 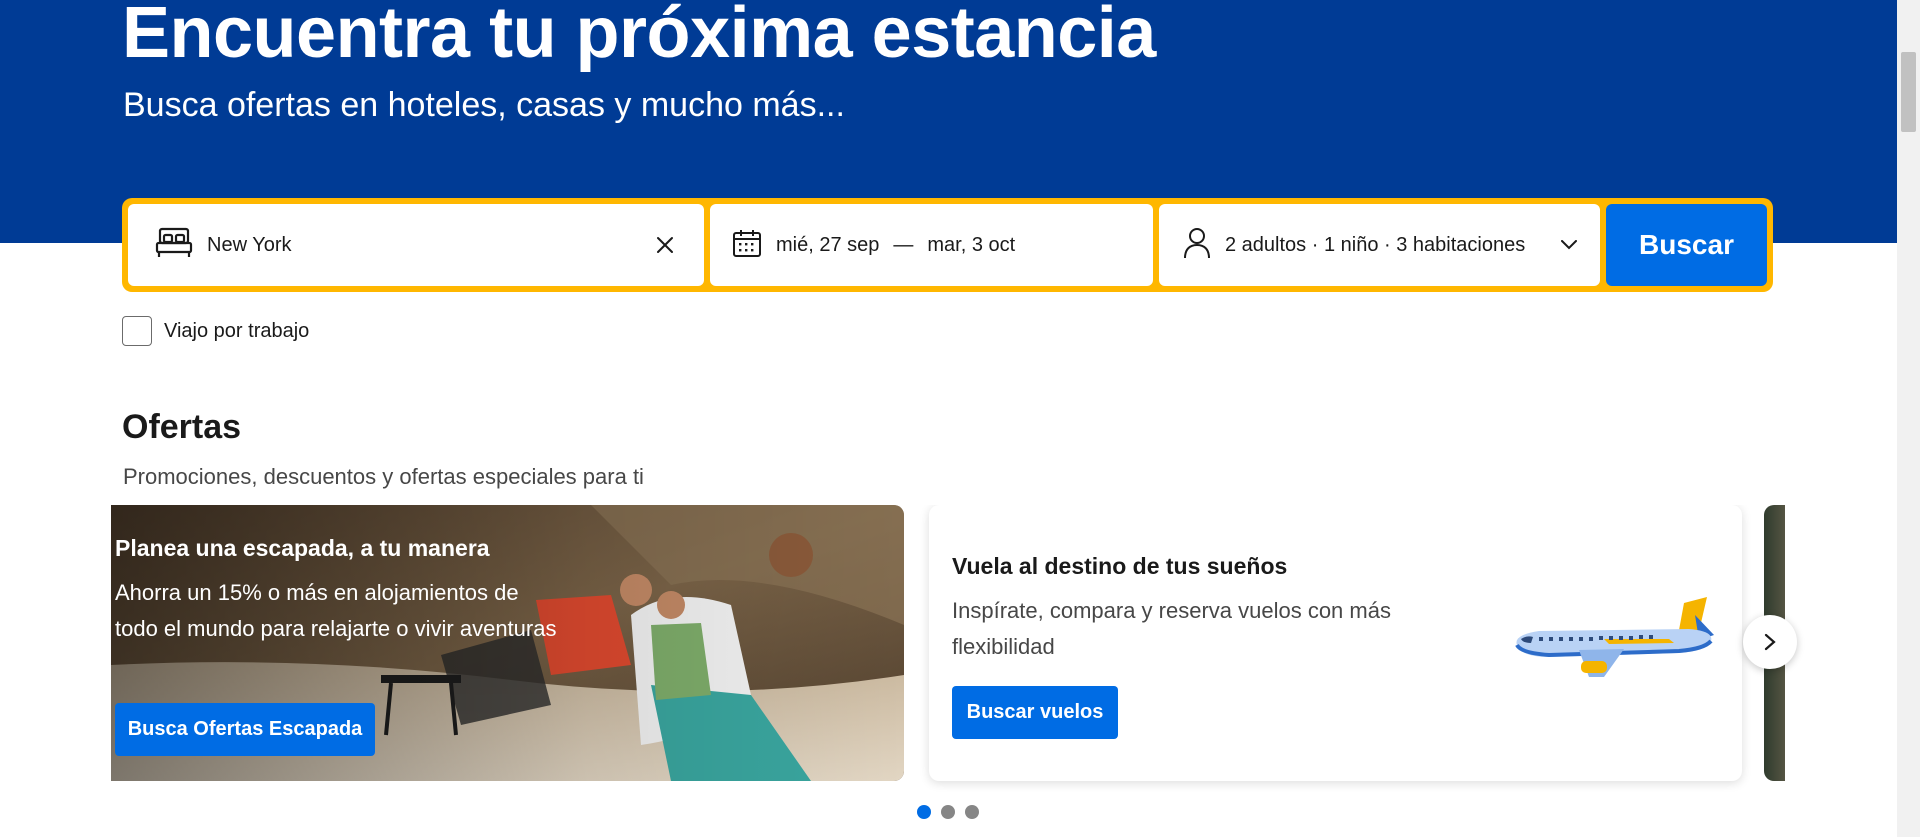 I want to click on destination-input: New York, so click(x=249, y=245).